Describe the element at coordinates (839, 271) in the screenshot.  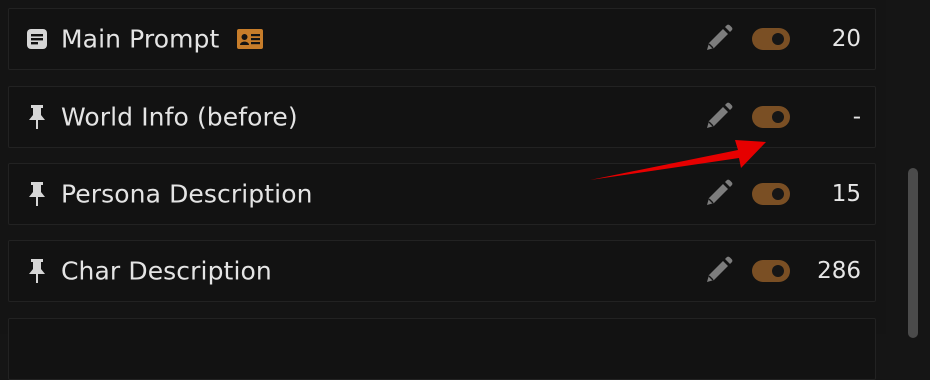
I see `token-count: 286` at that location.